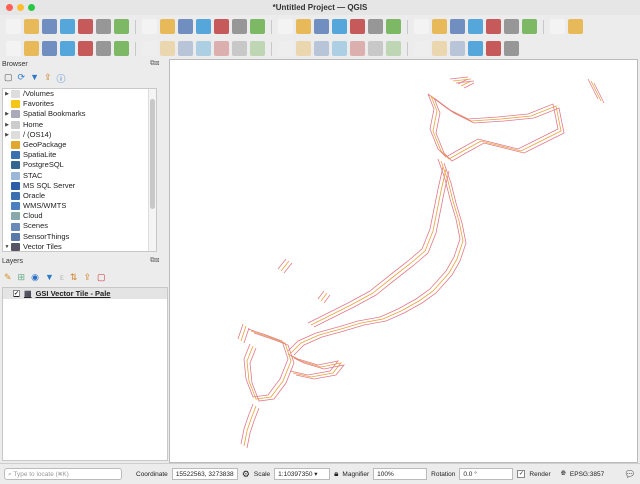  I want to click on zoom-last-icon, so click(285, 26).